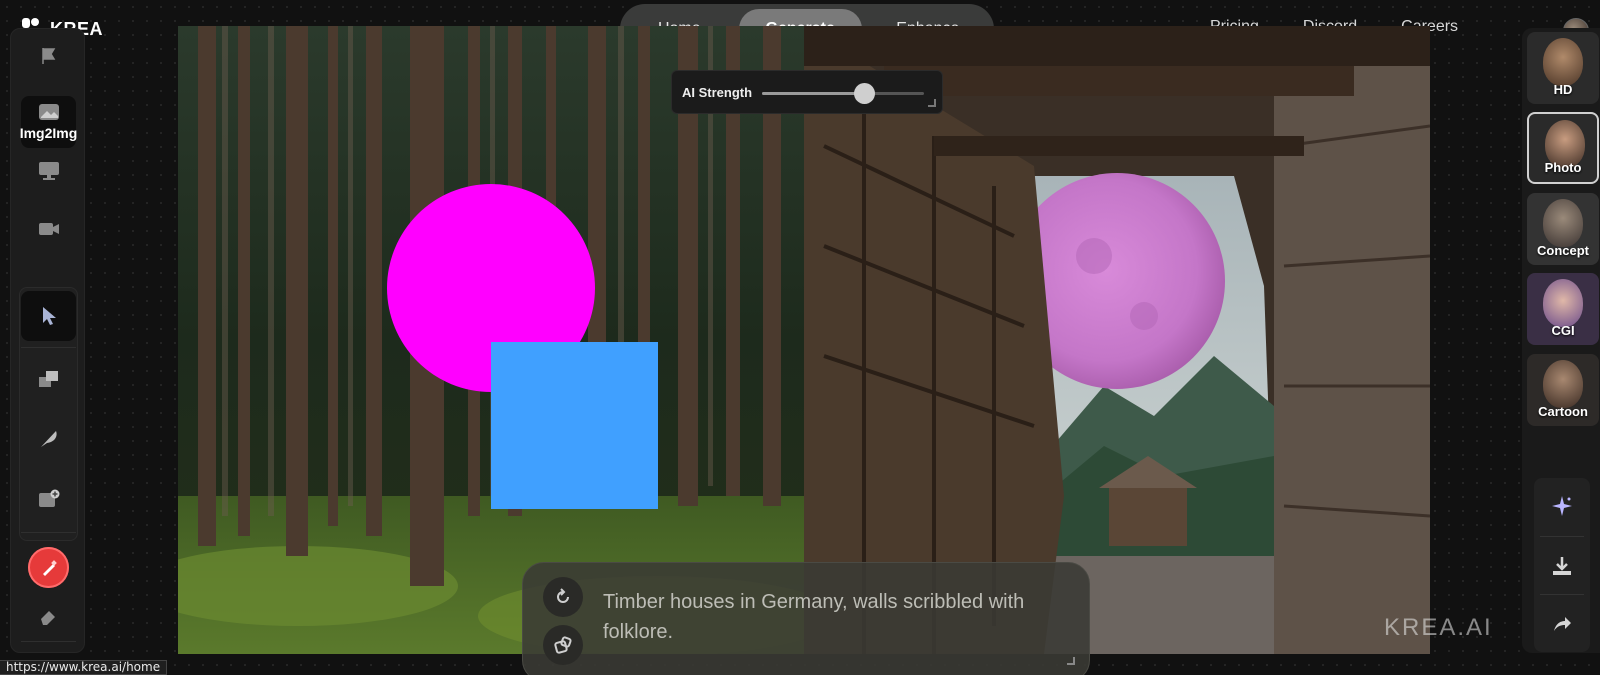 The width and height of the screenshot is (1600, 675). Describe the element at coordinates (932, 103) in the screenshot. I see `panel-resize-handle` at that location.